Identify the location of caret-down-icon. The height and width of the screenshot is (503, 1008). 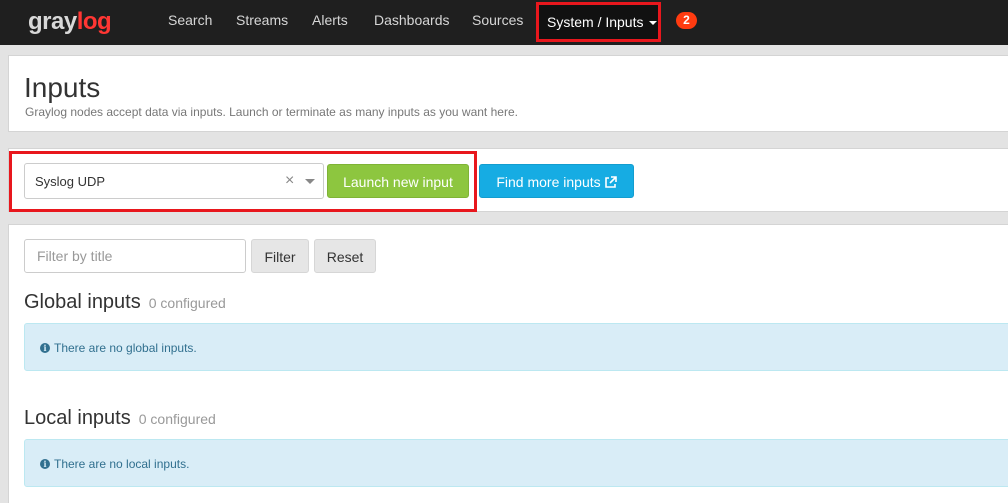
(653, 23).